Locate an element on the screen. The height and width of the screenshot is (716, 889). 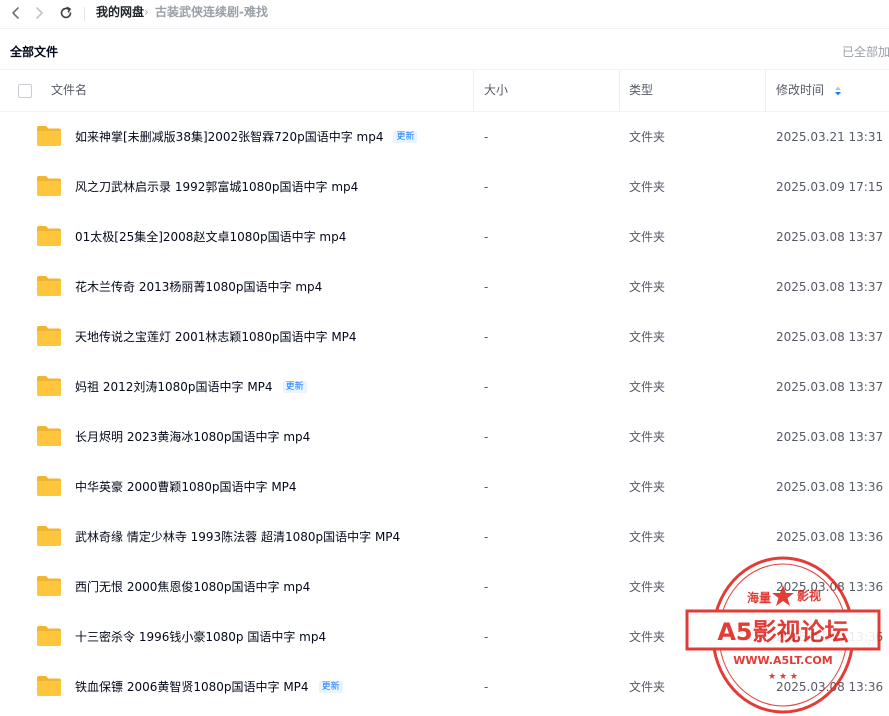
file-name: 十三密杀令 1996钱小豪1080p 国语中字 mp4 is located at coordinates (200, 637).